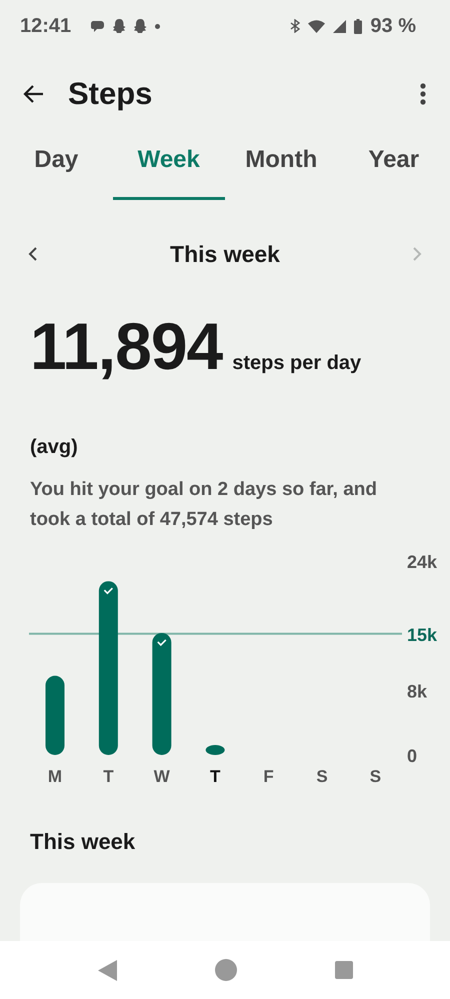 This screenshot has width=450, height=999. Describe the element at coordinates (423, 94) in the screenshot. I see `more-options-icon` at that location.